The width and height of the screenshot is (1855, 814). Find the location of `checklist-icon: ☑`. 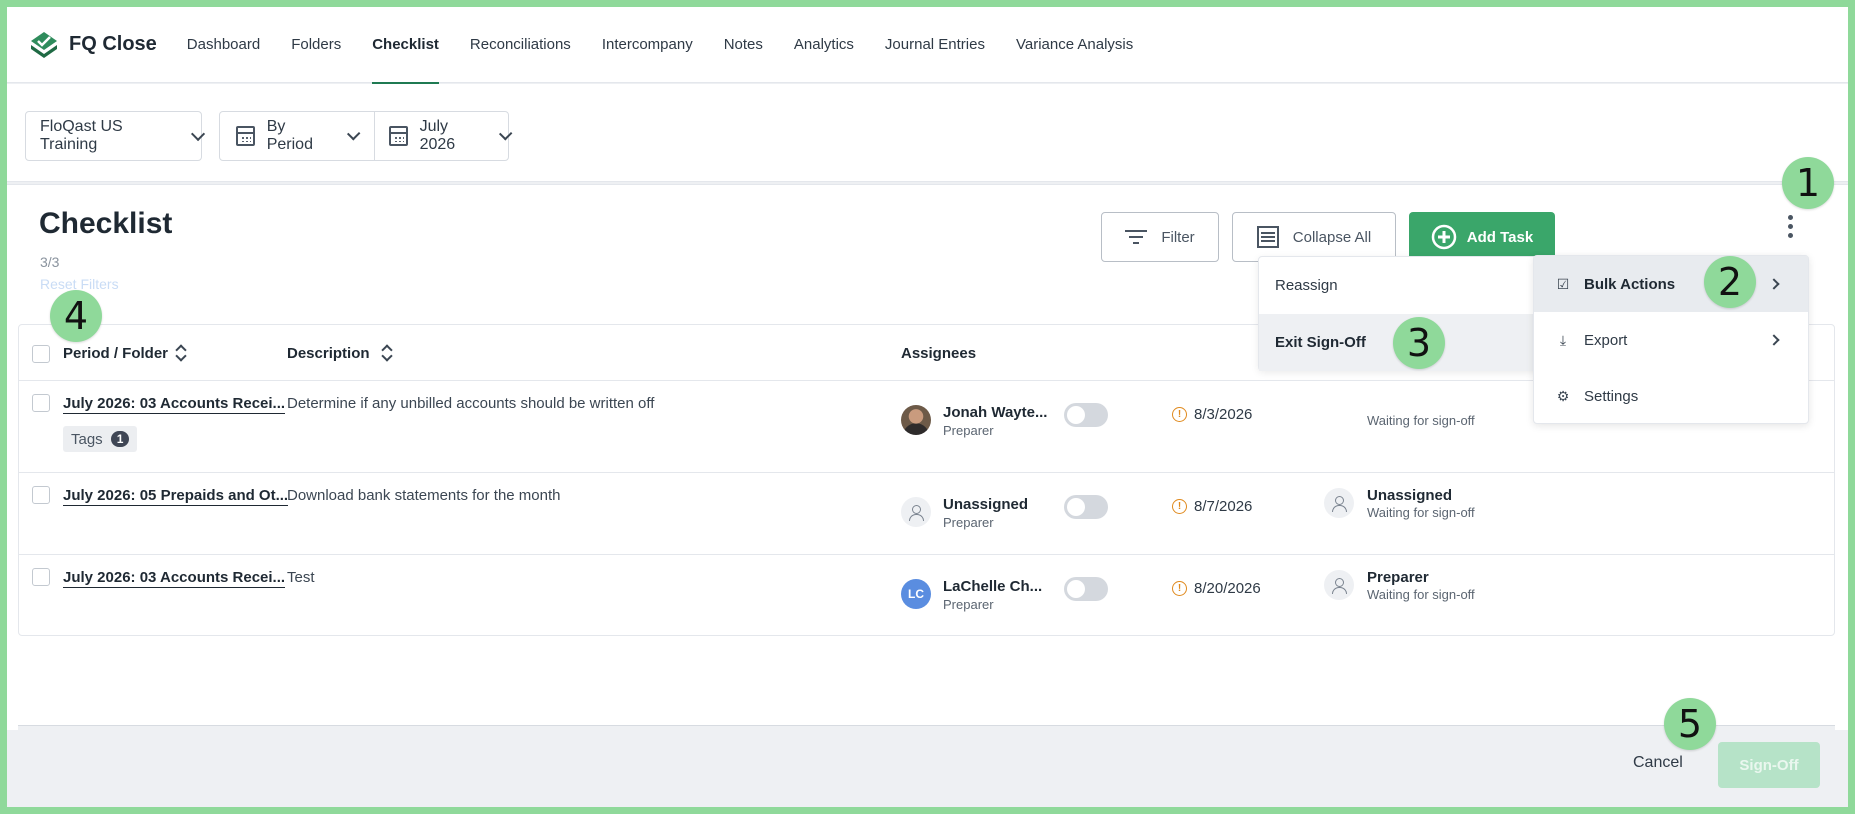

checklist-icon: ☑ is located at coordinates (1563, 283).